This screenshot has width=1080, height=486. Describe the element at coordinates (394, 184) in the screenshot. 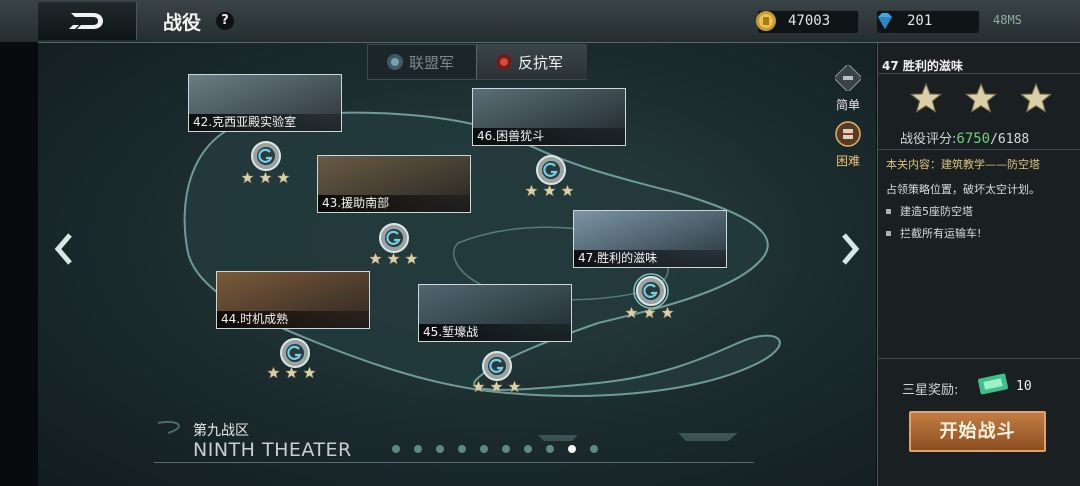

I see `stage-card: 43.援助南部` at that location.